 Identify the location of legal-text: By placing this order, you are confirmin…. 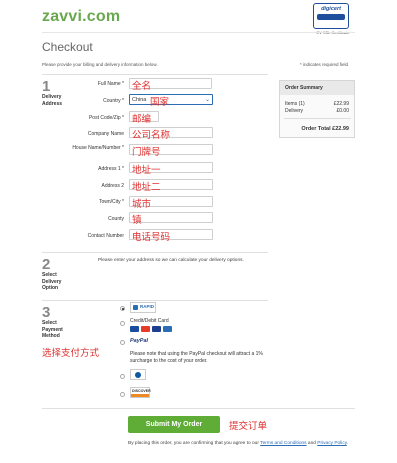
(243, 443).